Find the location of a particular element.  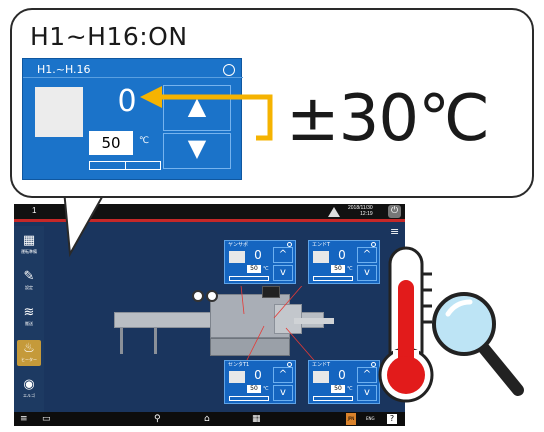

panel-title: H1.~H.16 is located at coordinates (64, 69).